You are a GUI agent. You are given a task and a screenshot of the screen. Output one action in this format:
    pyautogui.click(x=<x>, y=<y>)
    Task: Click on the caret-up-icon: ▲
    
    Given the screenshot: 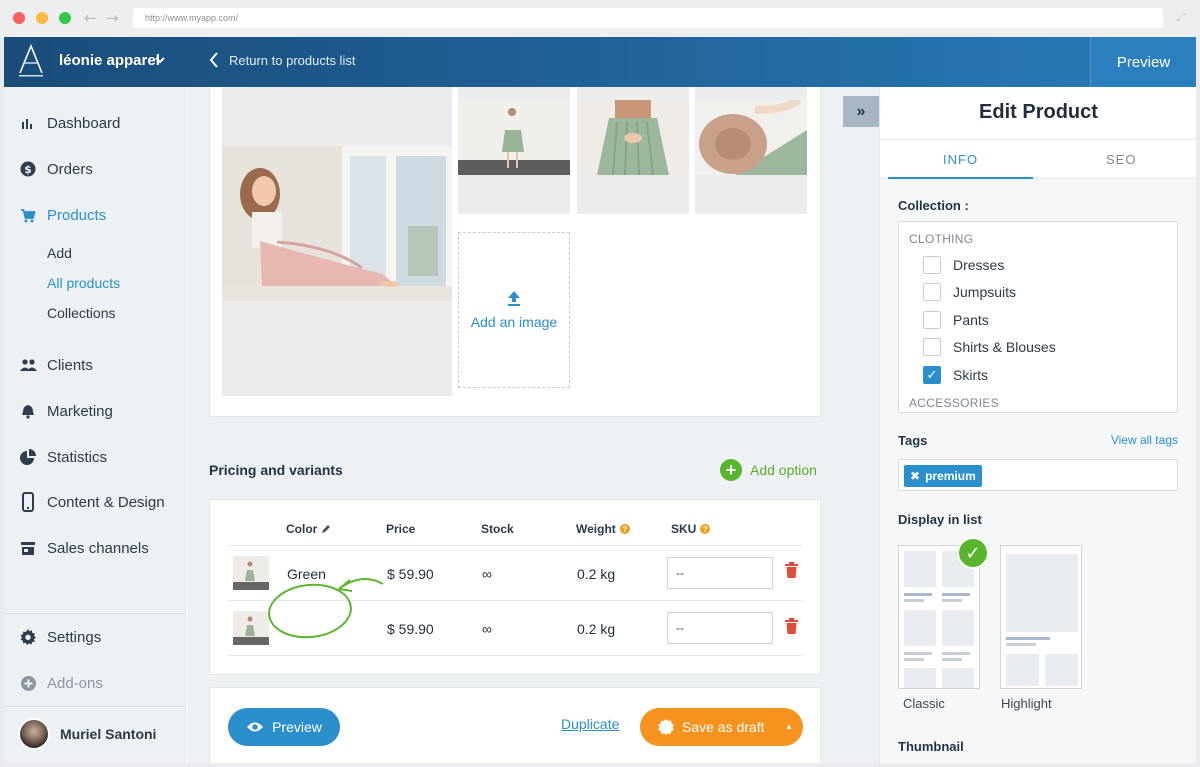 What is the action you would take?
    pyautogui.click(x=789, y=726)
    